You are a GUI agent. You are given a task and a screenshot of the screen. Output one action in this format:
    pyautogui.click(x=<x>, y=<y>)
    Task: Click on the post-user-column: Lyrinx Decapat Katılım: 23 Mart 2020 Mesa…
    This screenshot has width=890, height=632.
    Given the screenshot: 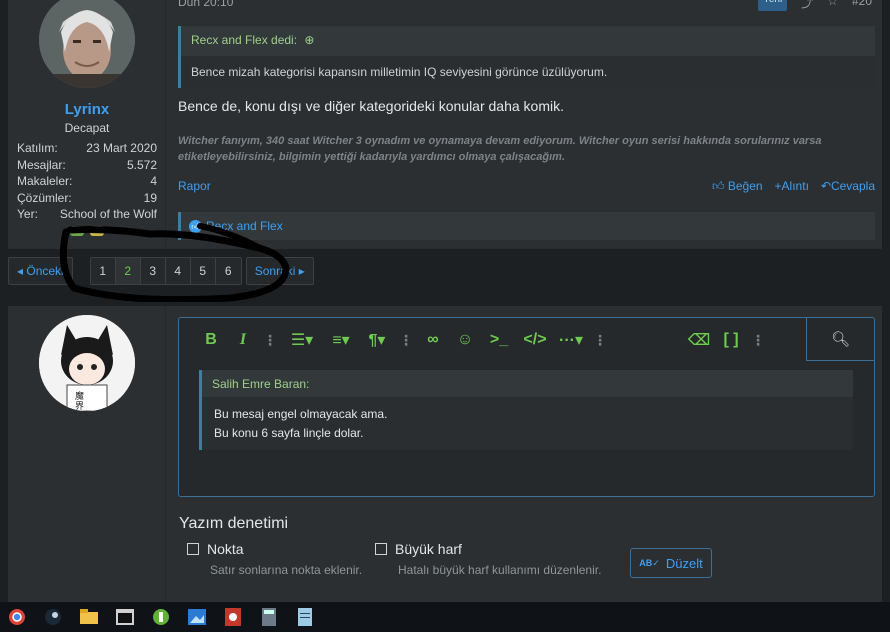 What is the action you would take?
    pyautogui.click(x=87, y=124)
    